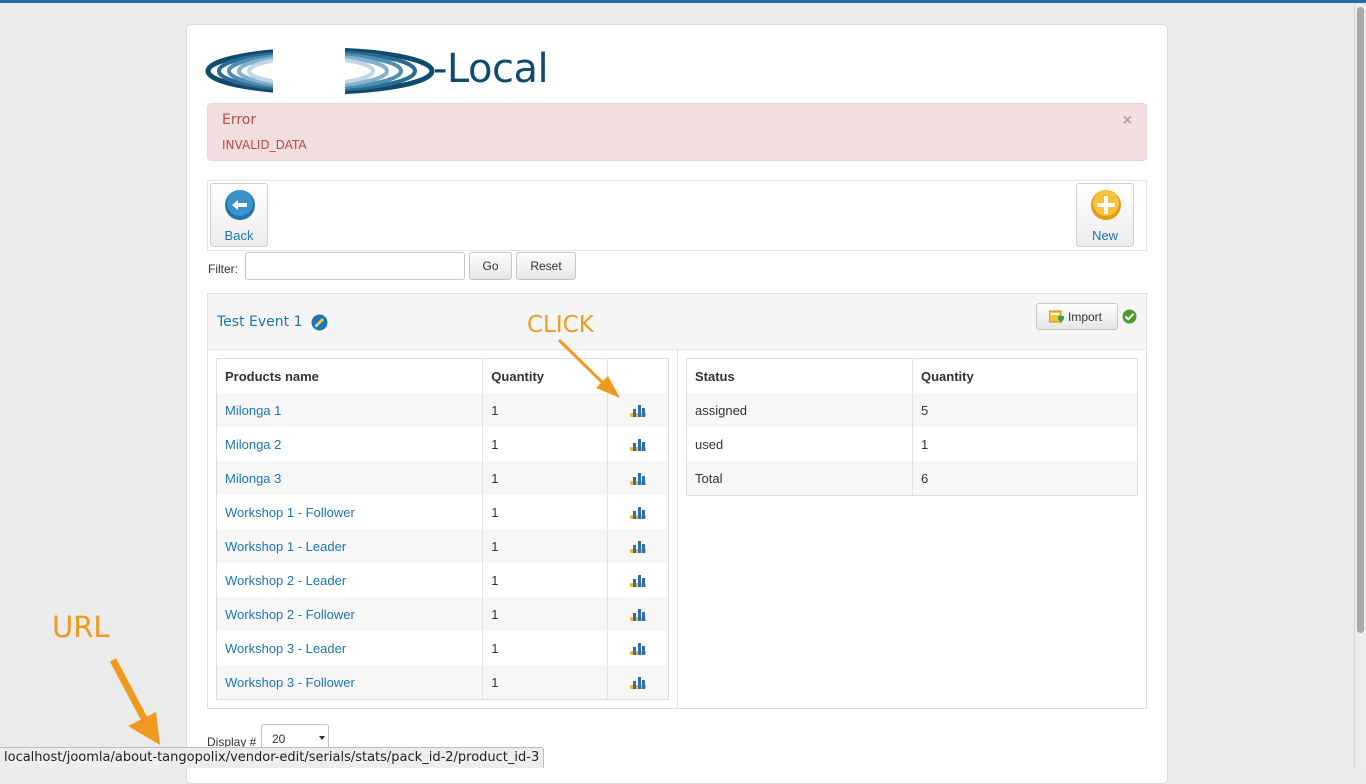 This screenshot has height=784, width=1366. I want to click on table-row: Workshop 3 - Follower 1, so click(442, 682).